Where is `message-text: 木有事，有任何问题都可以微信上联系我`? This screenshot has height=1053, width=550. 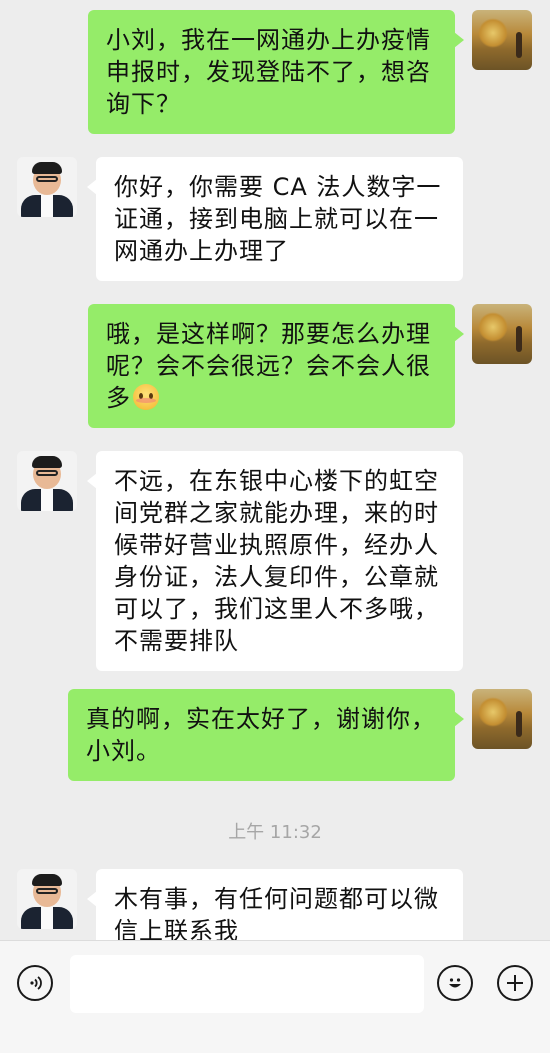 message-text: 木有事，有任何问题都可以微信上联系我 is located at coordinates (276, 912).